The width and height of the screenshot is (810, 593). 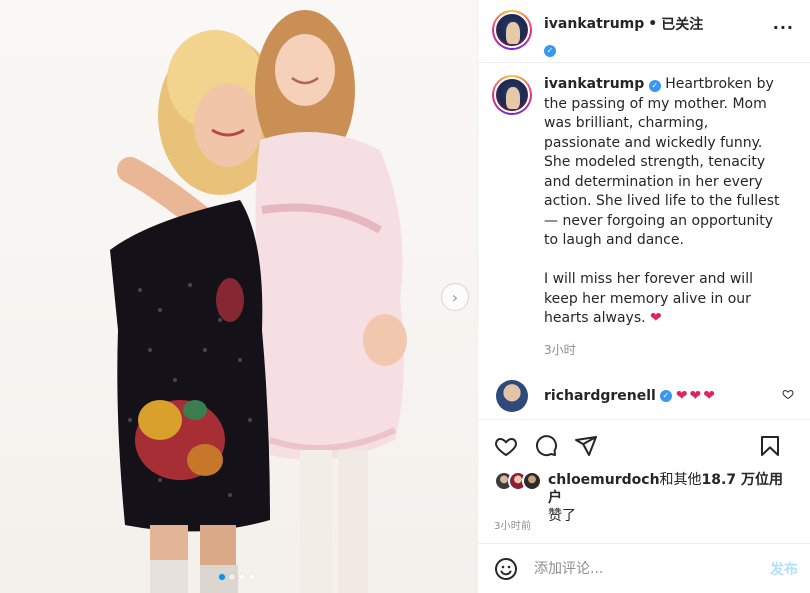 I want to click on header-line: ivankatrump • 已关注, so click(x=623, y=24).